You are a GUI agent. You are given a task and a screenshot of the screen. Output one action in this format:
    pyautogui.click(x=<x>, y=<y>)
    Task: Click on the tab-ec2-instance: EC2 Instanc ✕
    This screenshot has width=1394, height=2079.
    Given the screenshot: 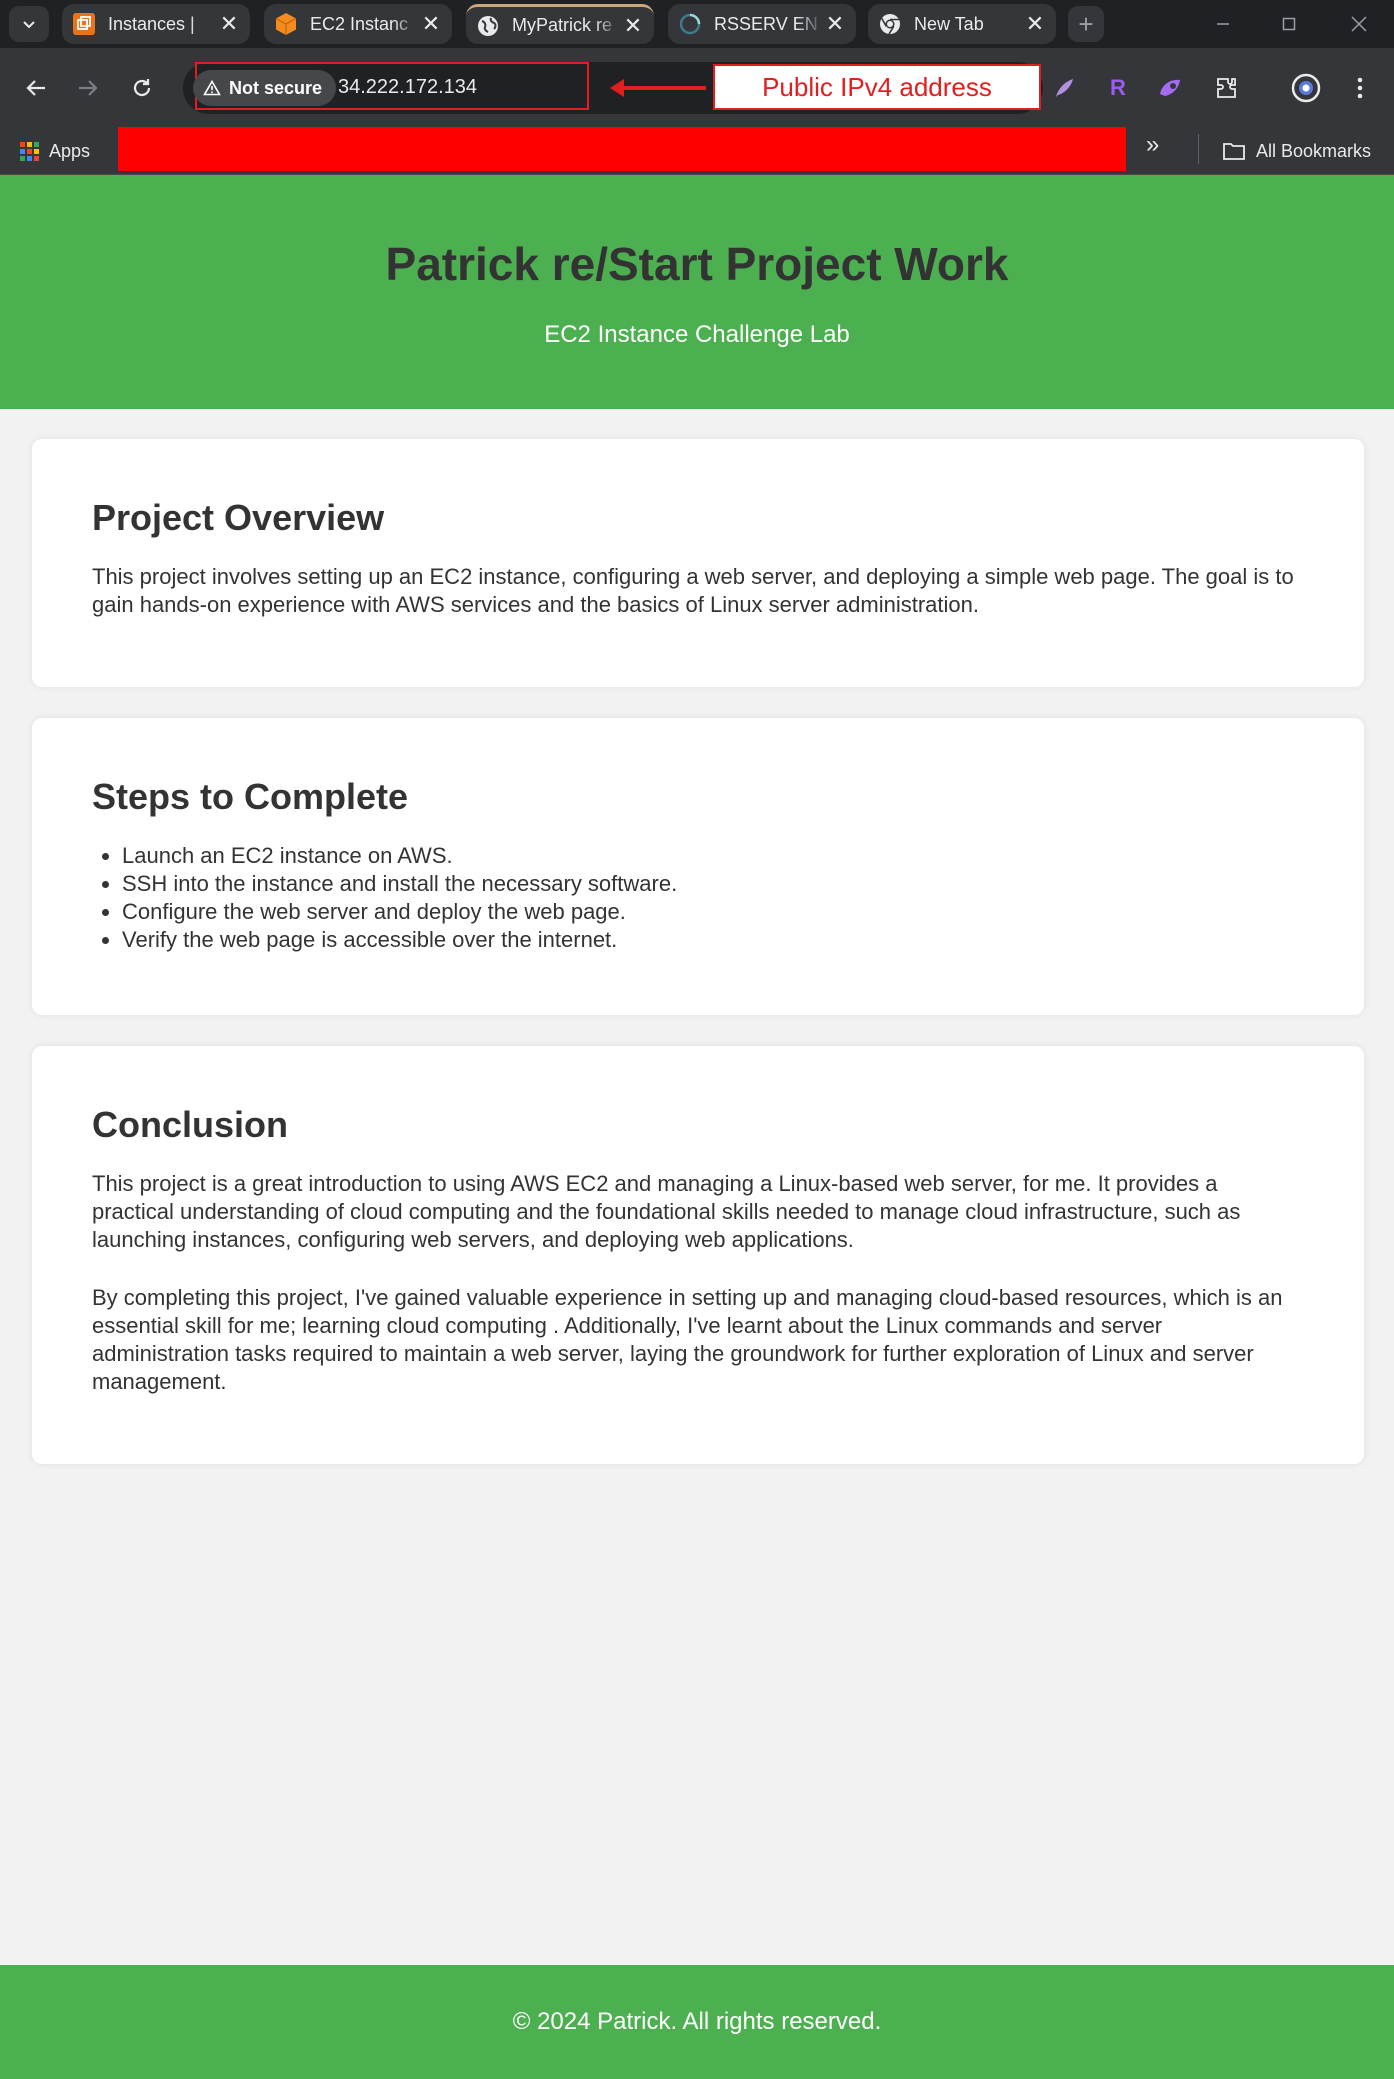 What is the action you would take?
    pyautogui.click(x=358, y=24)
    